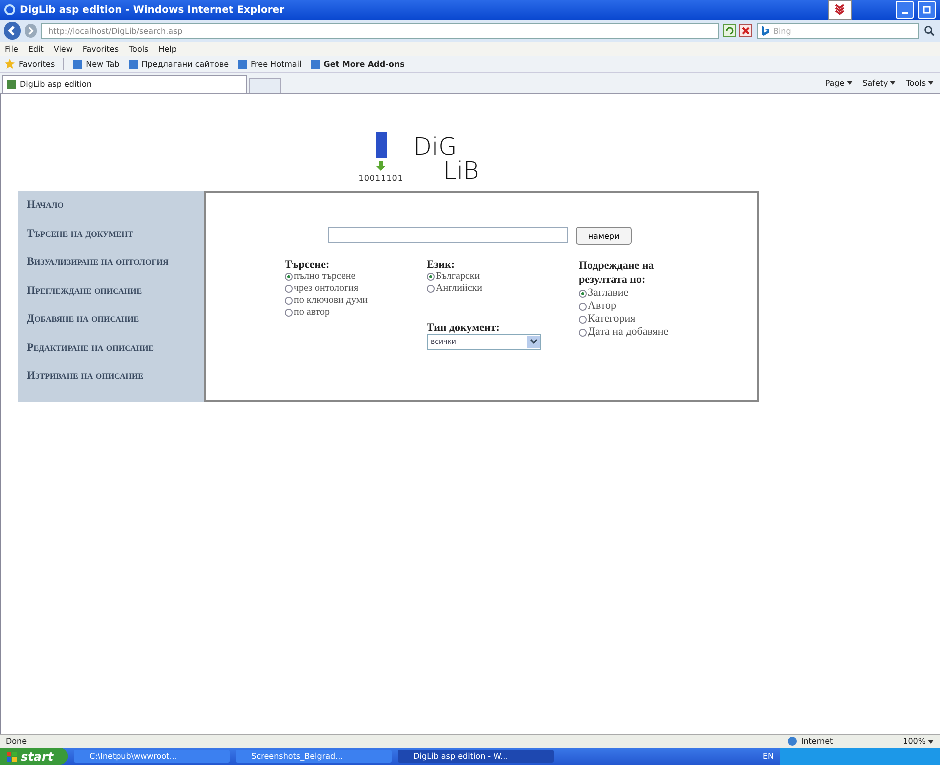  Describe the element at coordinates (307, 313) in the screenshot. I see `radio-option: по автор` at that location.